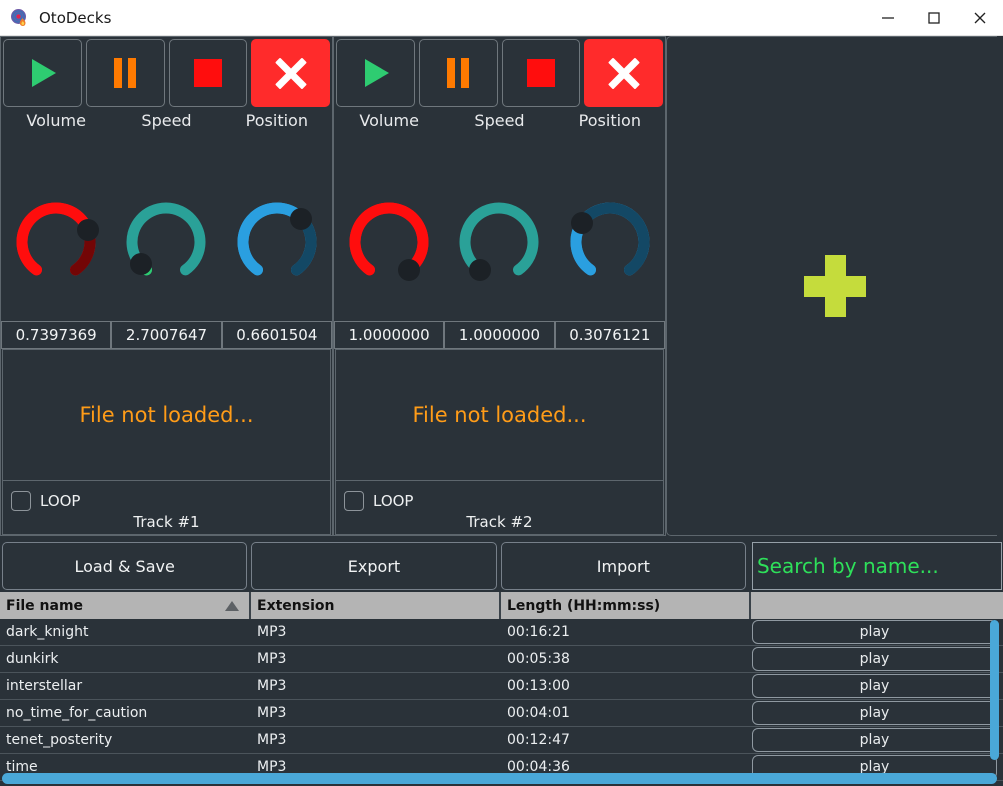 The image size is (1003, 786). What do you see at coordinates (166, 508) in the screenshot?
I see `deck-1-loop-bar: LOOP Track #1` at bounding box center [166, 508].